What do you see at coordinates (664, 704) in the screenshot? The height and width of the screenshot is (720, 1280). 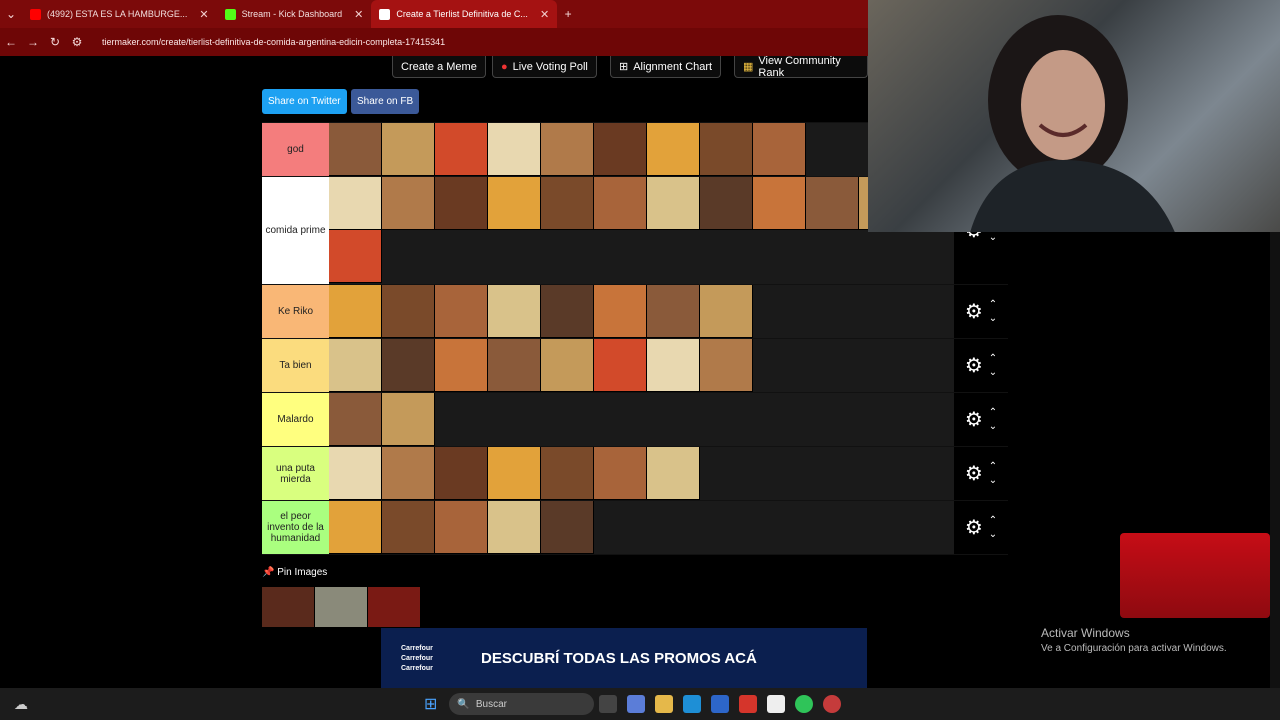 I see `file-explorer-icon` at bounding box center [664, 704].